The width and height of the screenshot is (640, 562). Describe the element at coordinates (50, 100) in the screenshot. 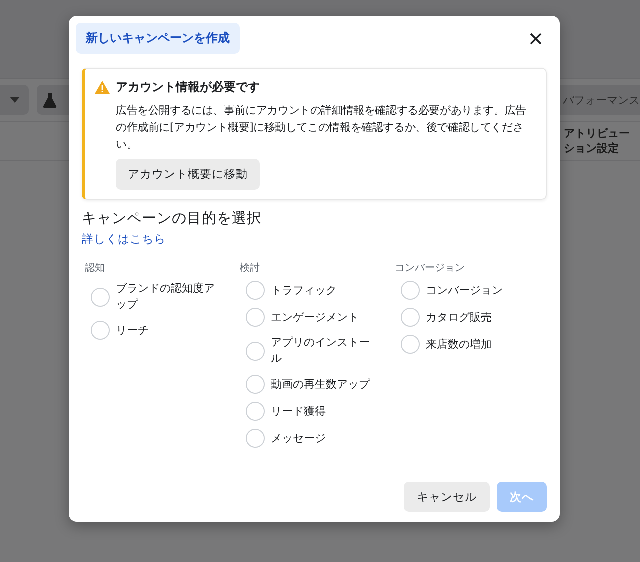

I see `flask-icon` at that location.